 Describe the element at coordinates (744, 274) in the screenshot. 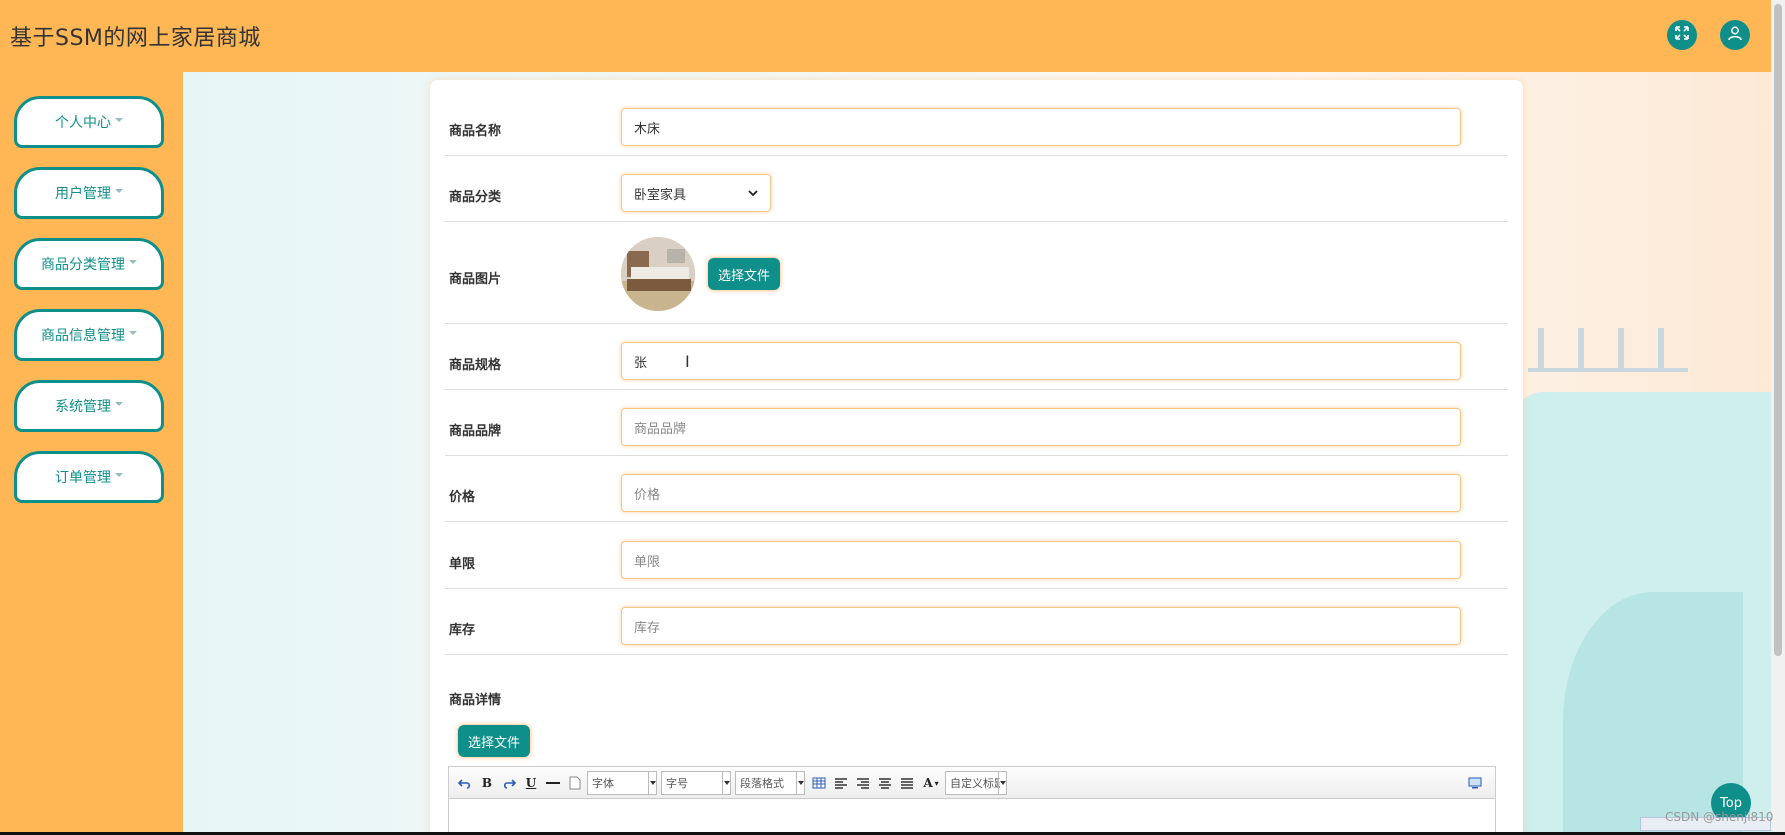

I see `choose-image-file-button: 选择文件` at that location.